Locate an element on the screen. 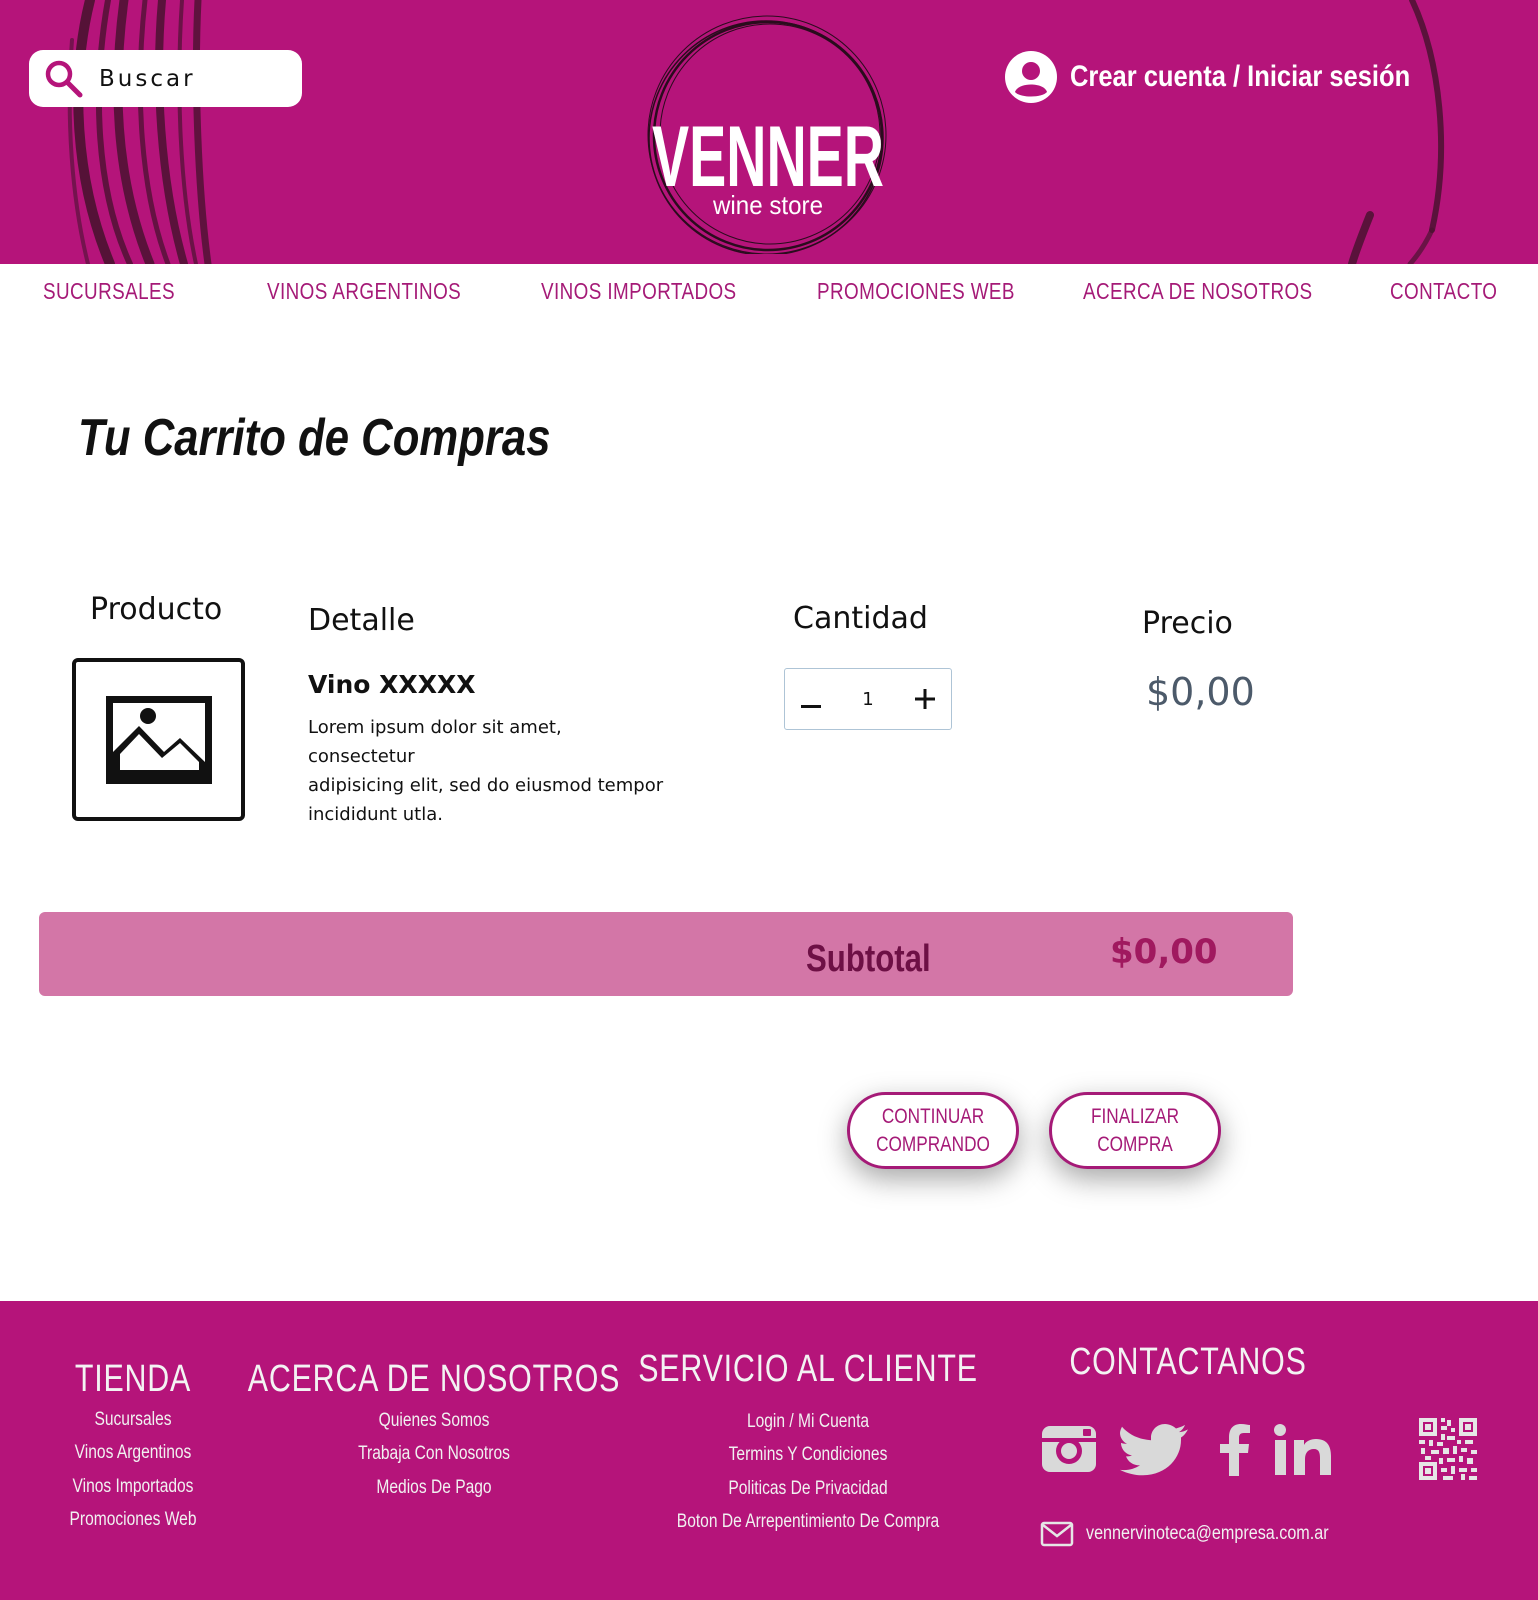 The image size is (1538, 1600). quantity-stepper: 1 is located at coordinates (868, 699).